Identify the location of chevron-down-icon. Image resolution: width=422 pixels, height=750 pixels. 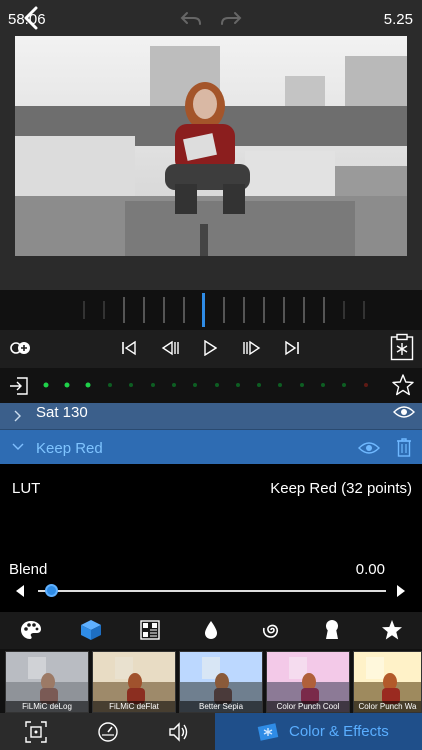
(18, 446).